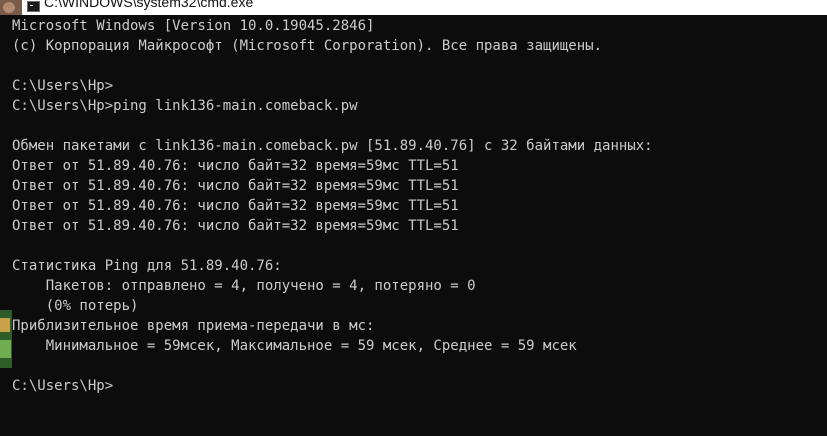  I want to click on title-bar: C:\WINDOWS\system32\cmd.exe, so click(413, 7).